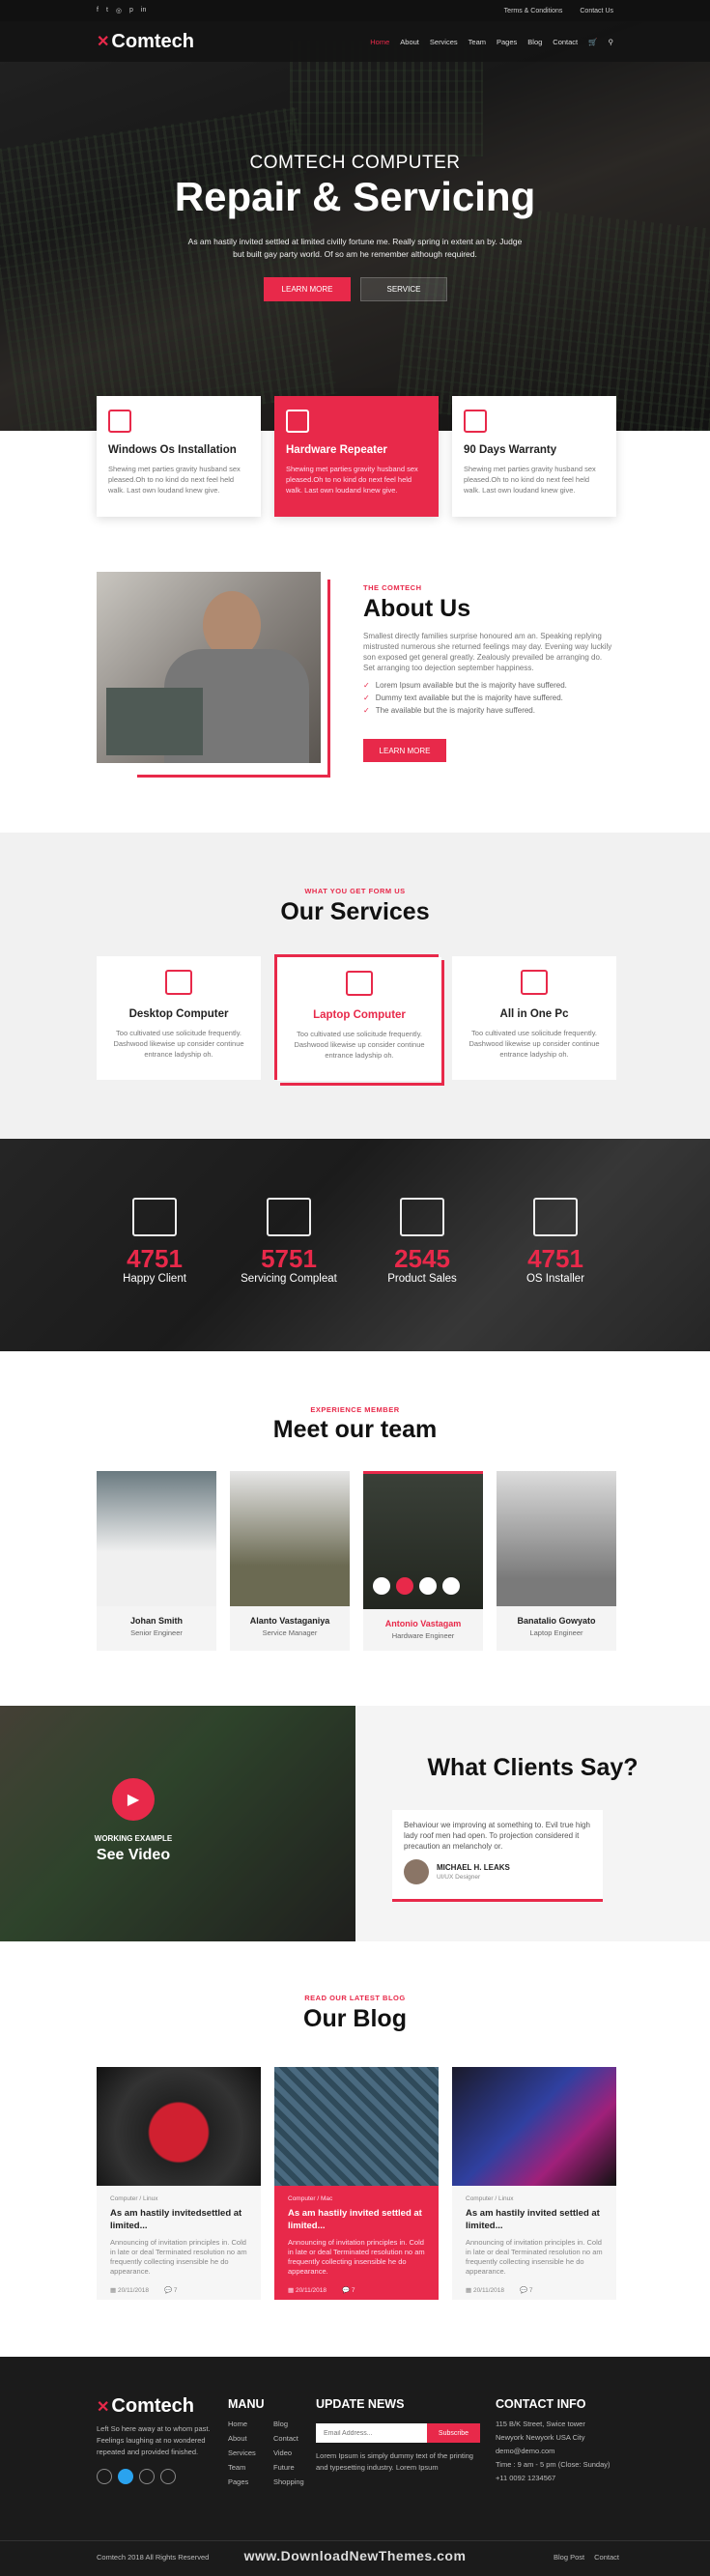 Image resolution: width=710 pixels, height=2576 pixels. I want to click on footer-contact-title: CONTACT INFO, so click(541, 2404).